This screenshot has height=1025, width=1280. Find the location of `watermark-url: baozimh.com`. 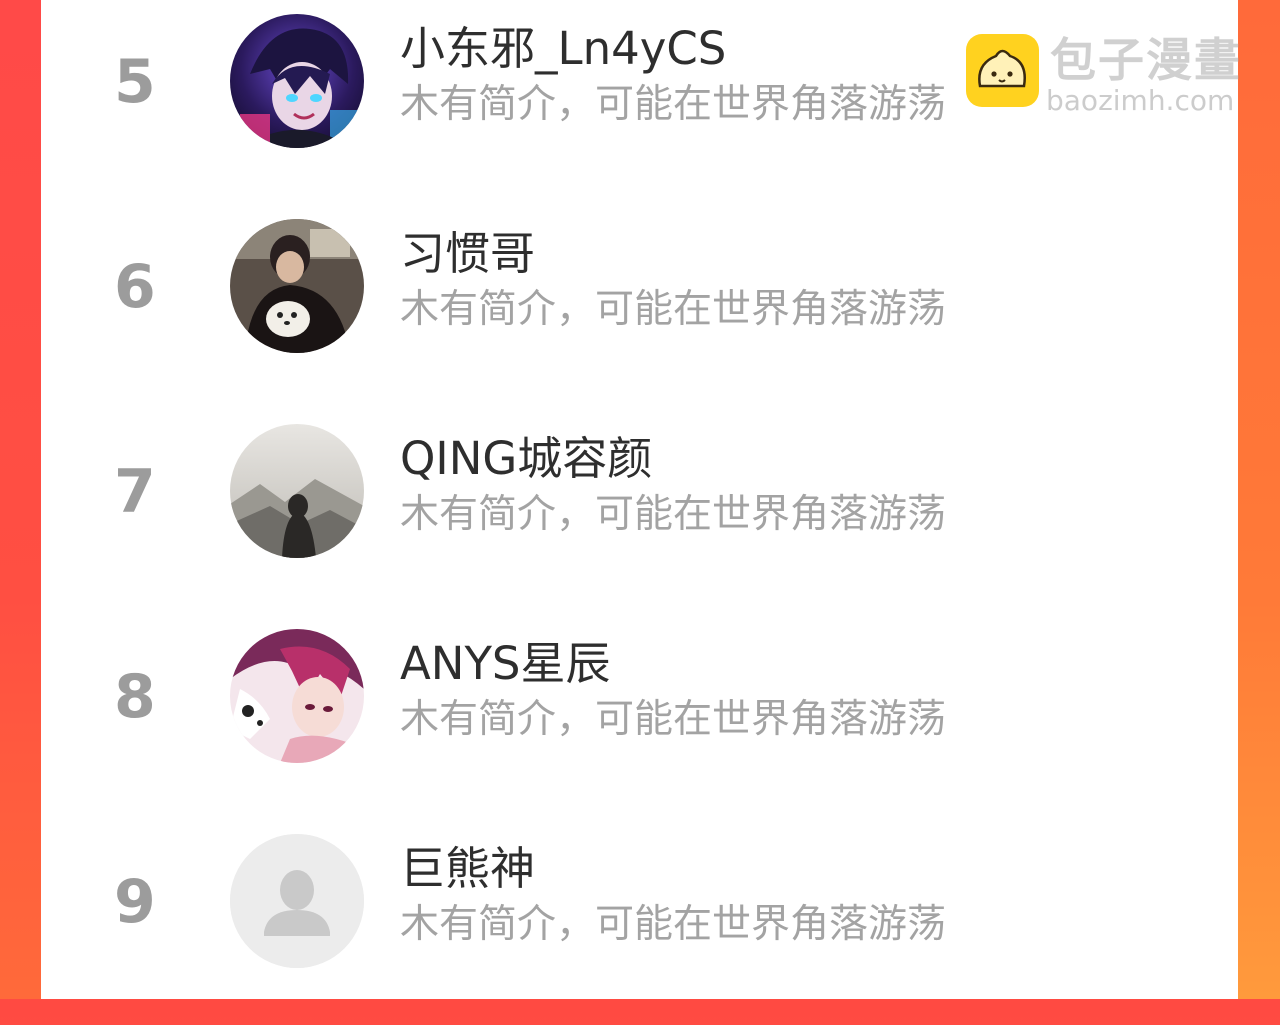

watermark-url: baozimh.com is located at coordinates (1140, 100).